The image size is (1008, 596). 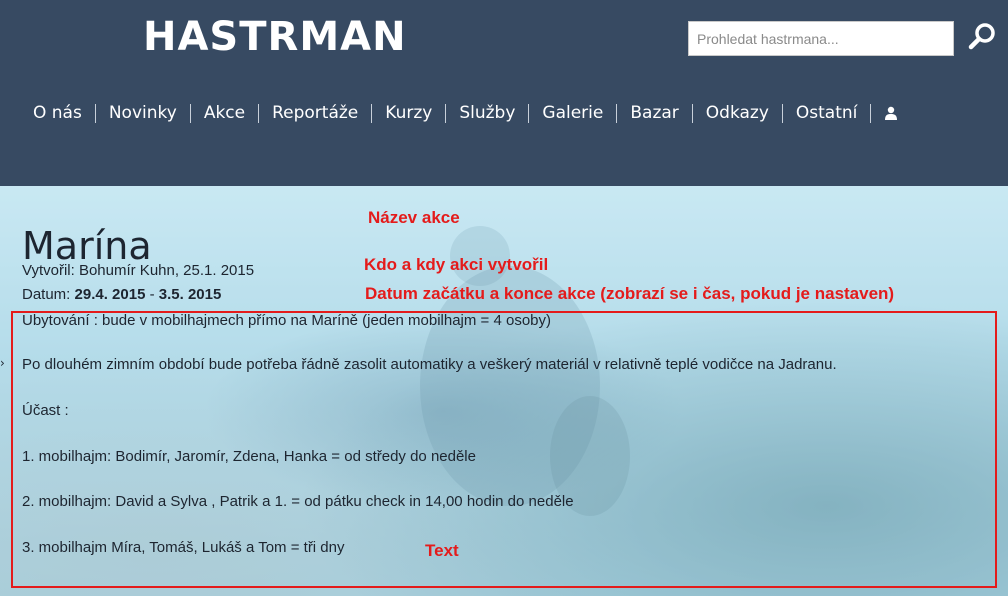 What do you see at coordinates (57, 113) in the screenshot?
I see `nav-item-o-nas: O nás` at bounding box center [57, 113].